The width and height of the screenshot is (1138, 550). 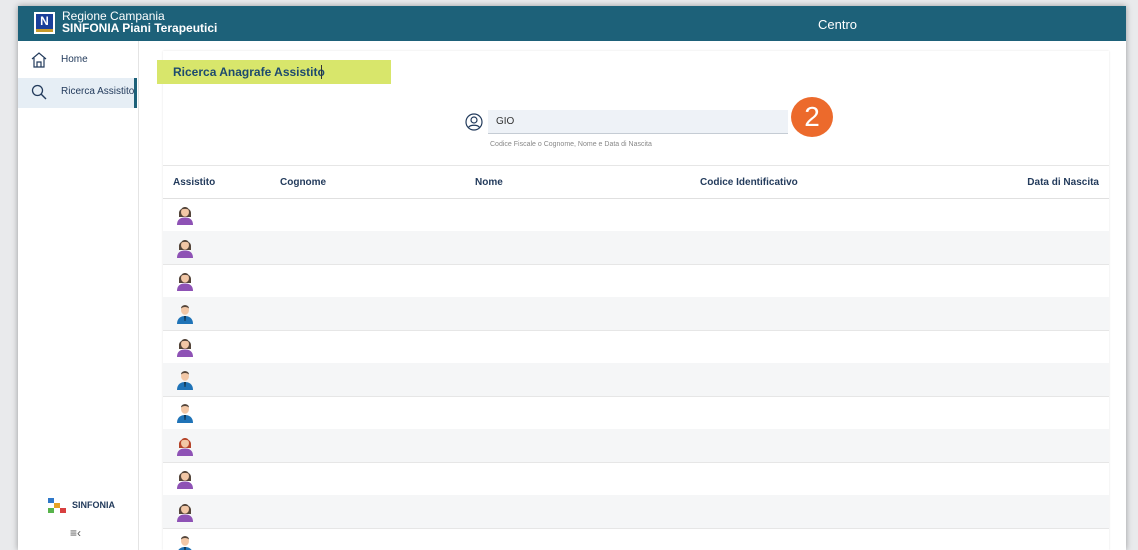 I want to click on app-name: SINFONIA Piani Terapeutici, so click(x=140, y=28).